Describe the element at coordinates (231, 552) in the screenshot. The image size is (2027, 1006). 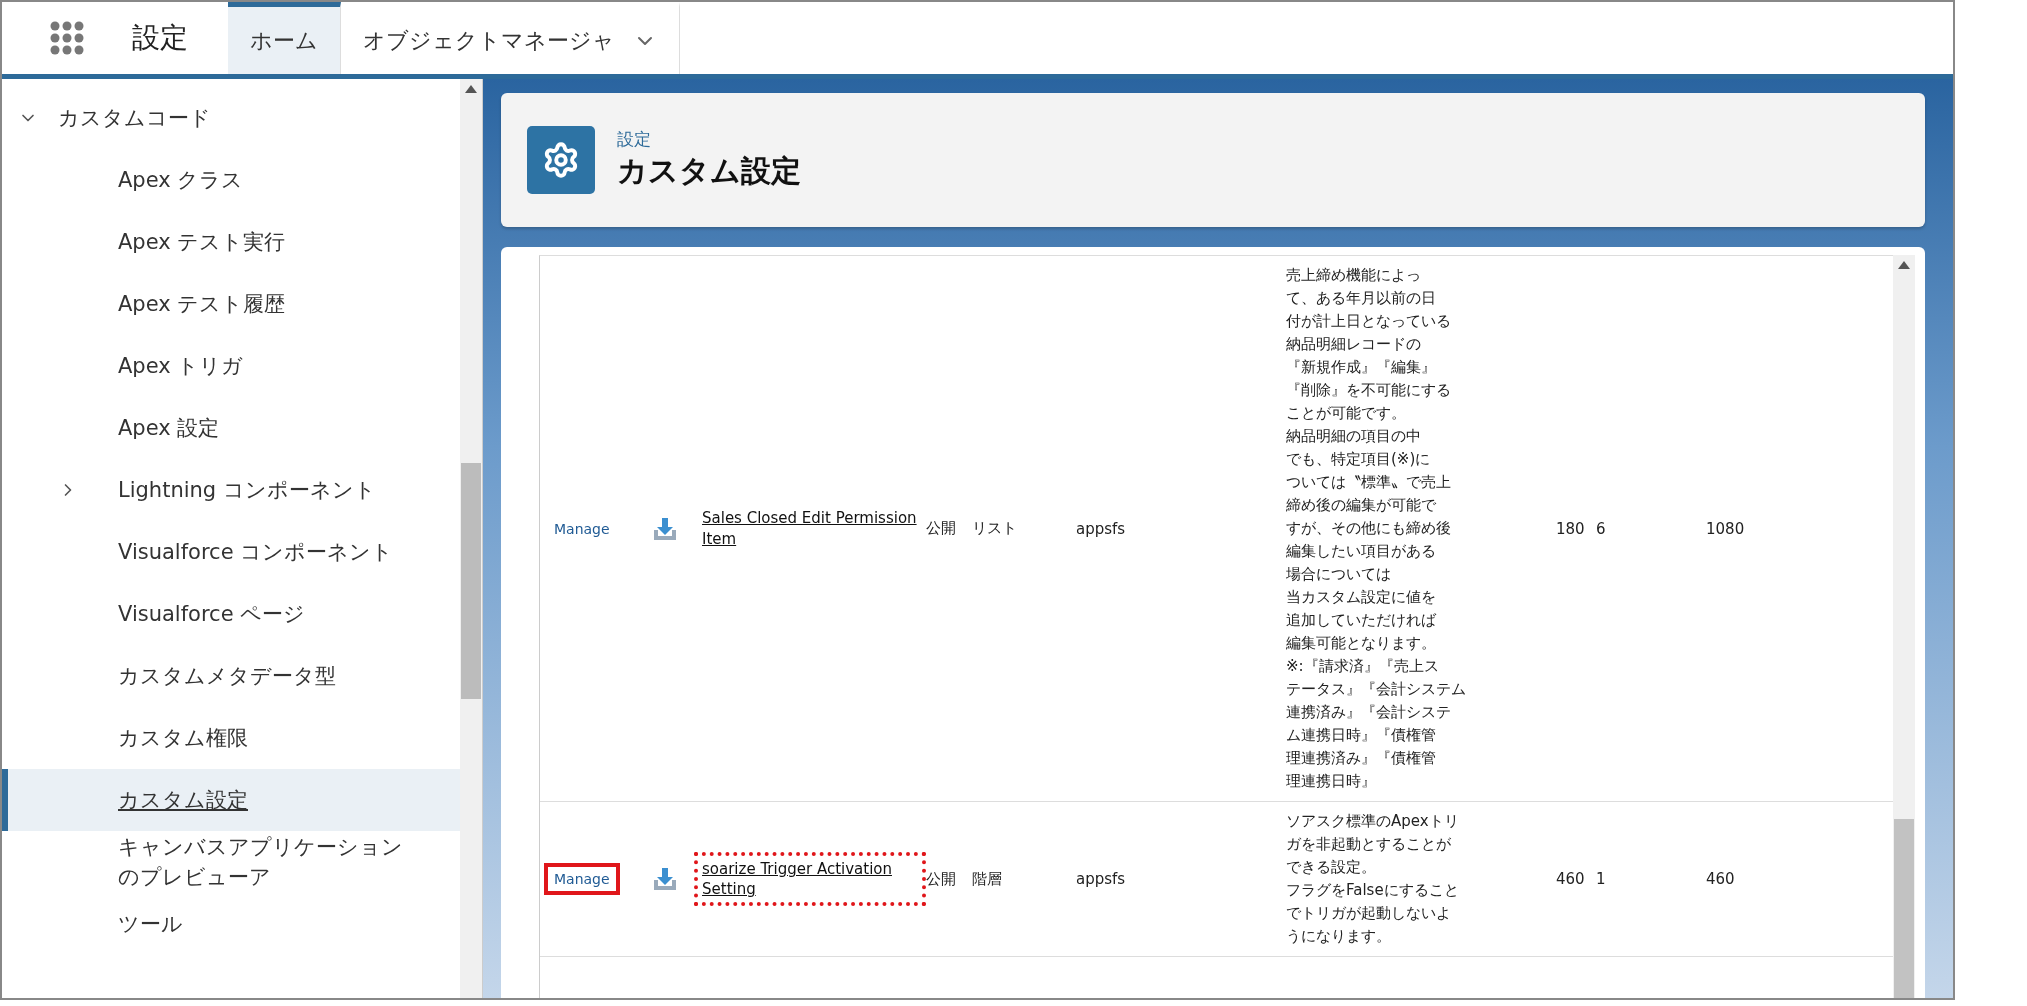
I see `sidebar-item: Visualforce コンポーネント` at that location.